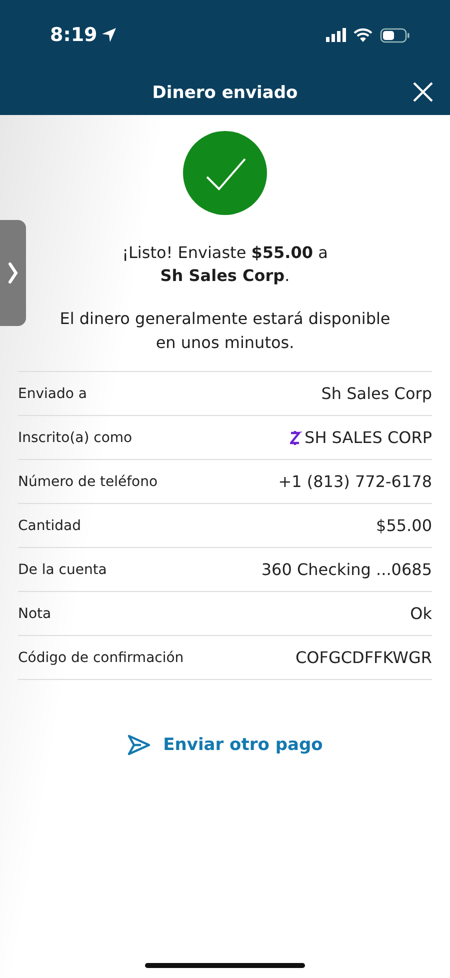  Describe the element at coordinates (376, 393) in the screenshot. I see `detail-value: Sh Sales Corp` at that location.